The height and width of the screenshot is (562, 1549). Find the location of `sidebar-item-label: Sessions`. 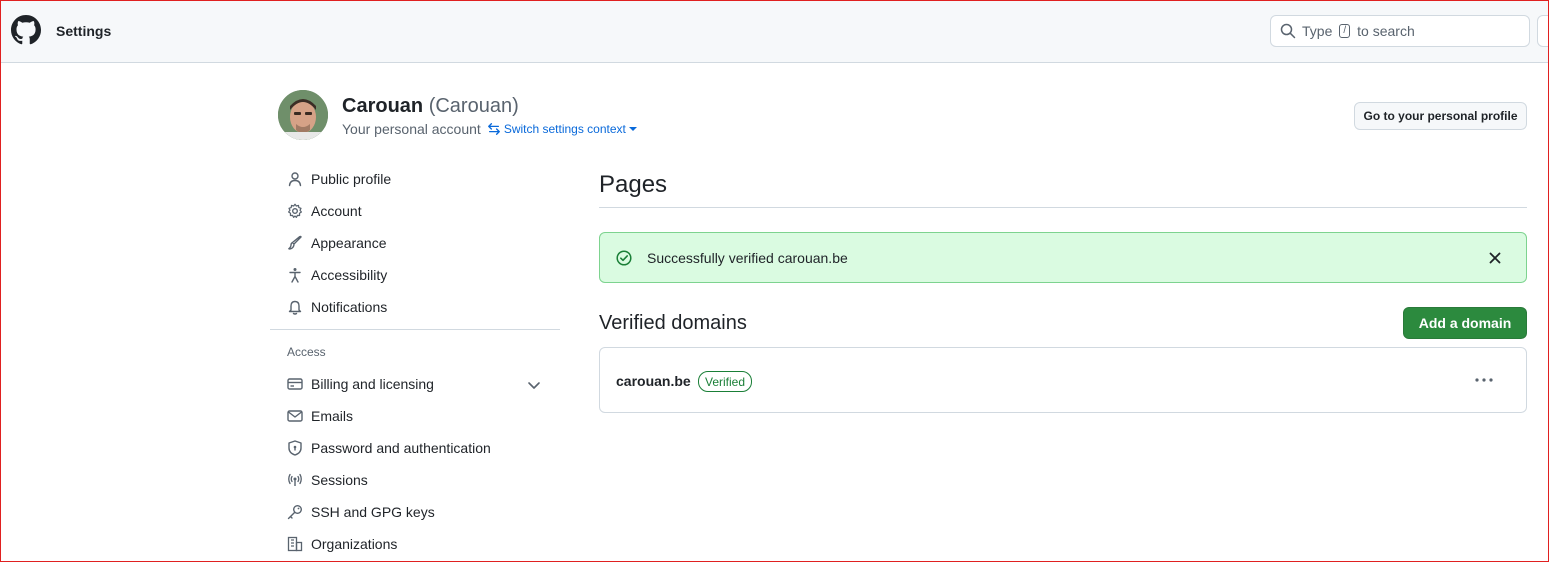

sidebar-item-label: Sessions is located at coordinates (339, 480).